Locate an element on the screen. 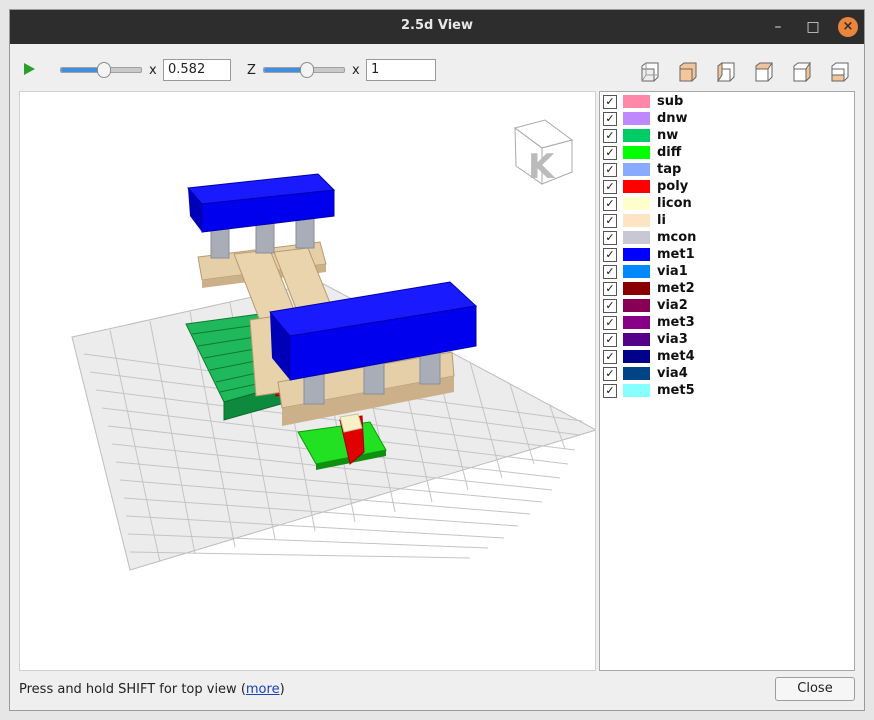 The image size is (874, 720). scale-x-slider is located at coordinates (101, 70).